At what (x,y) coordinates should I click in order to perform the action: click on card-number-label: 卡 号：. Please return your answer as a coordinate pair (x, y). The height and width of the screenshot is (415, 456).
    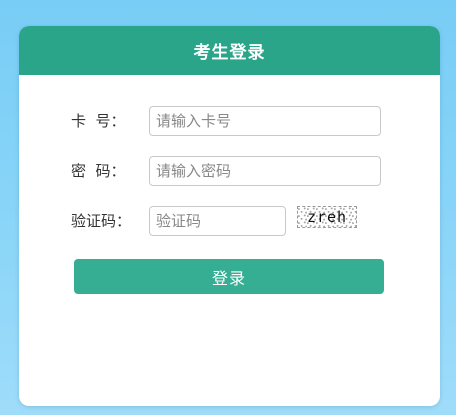
    Looking at the image, I should click on (98, 121).